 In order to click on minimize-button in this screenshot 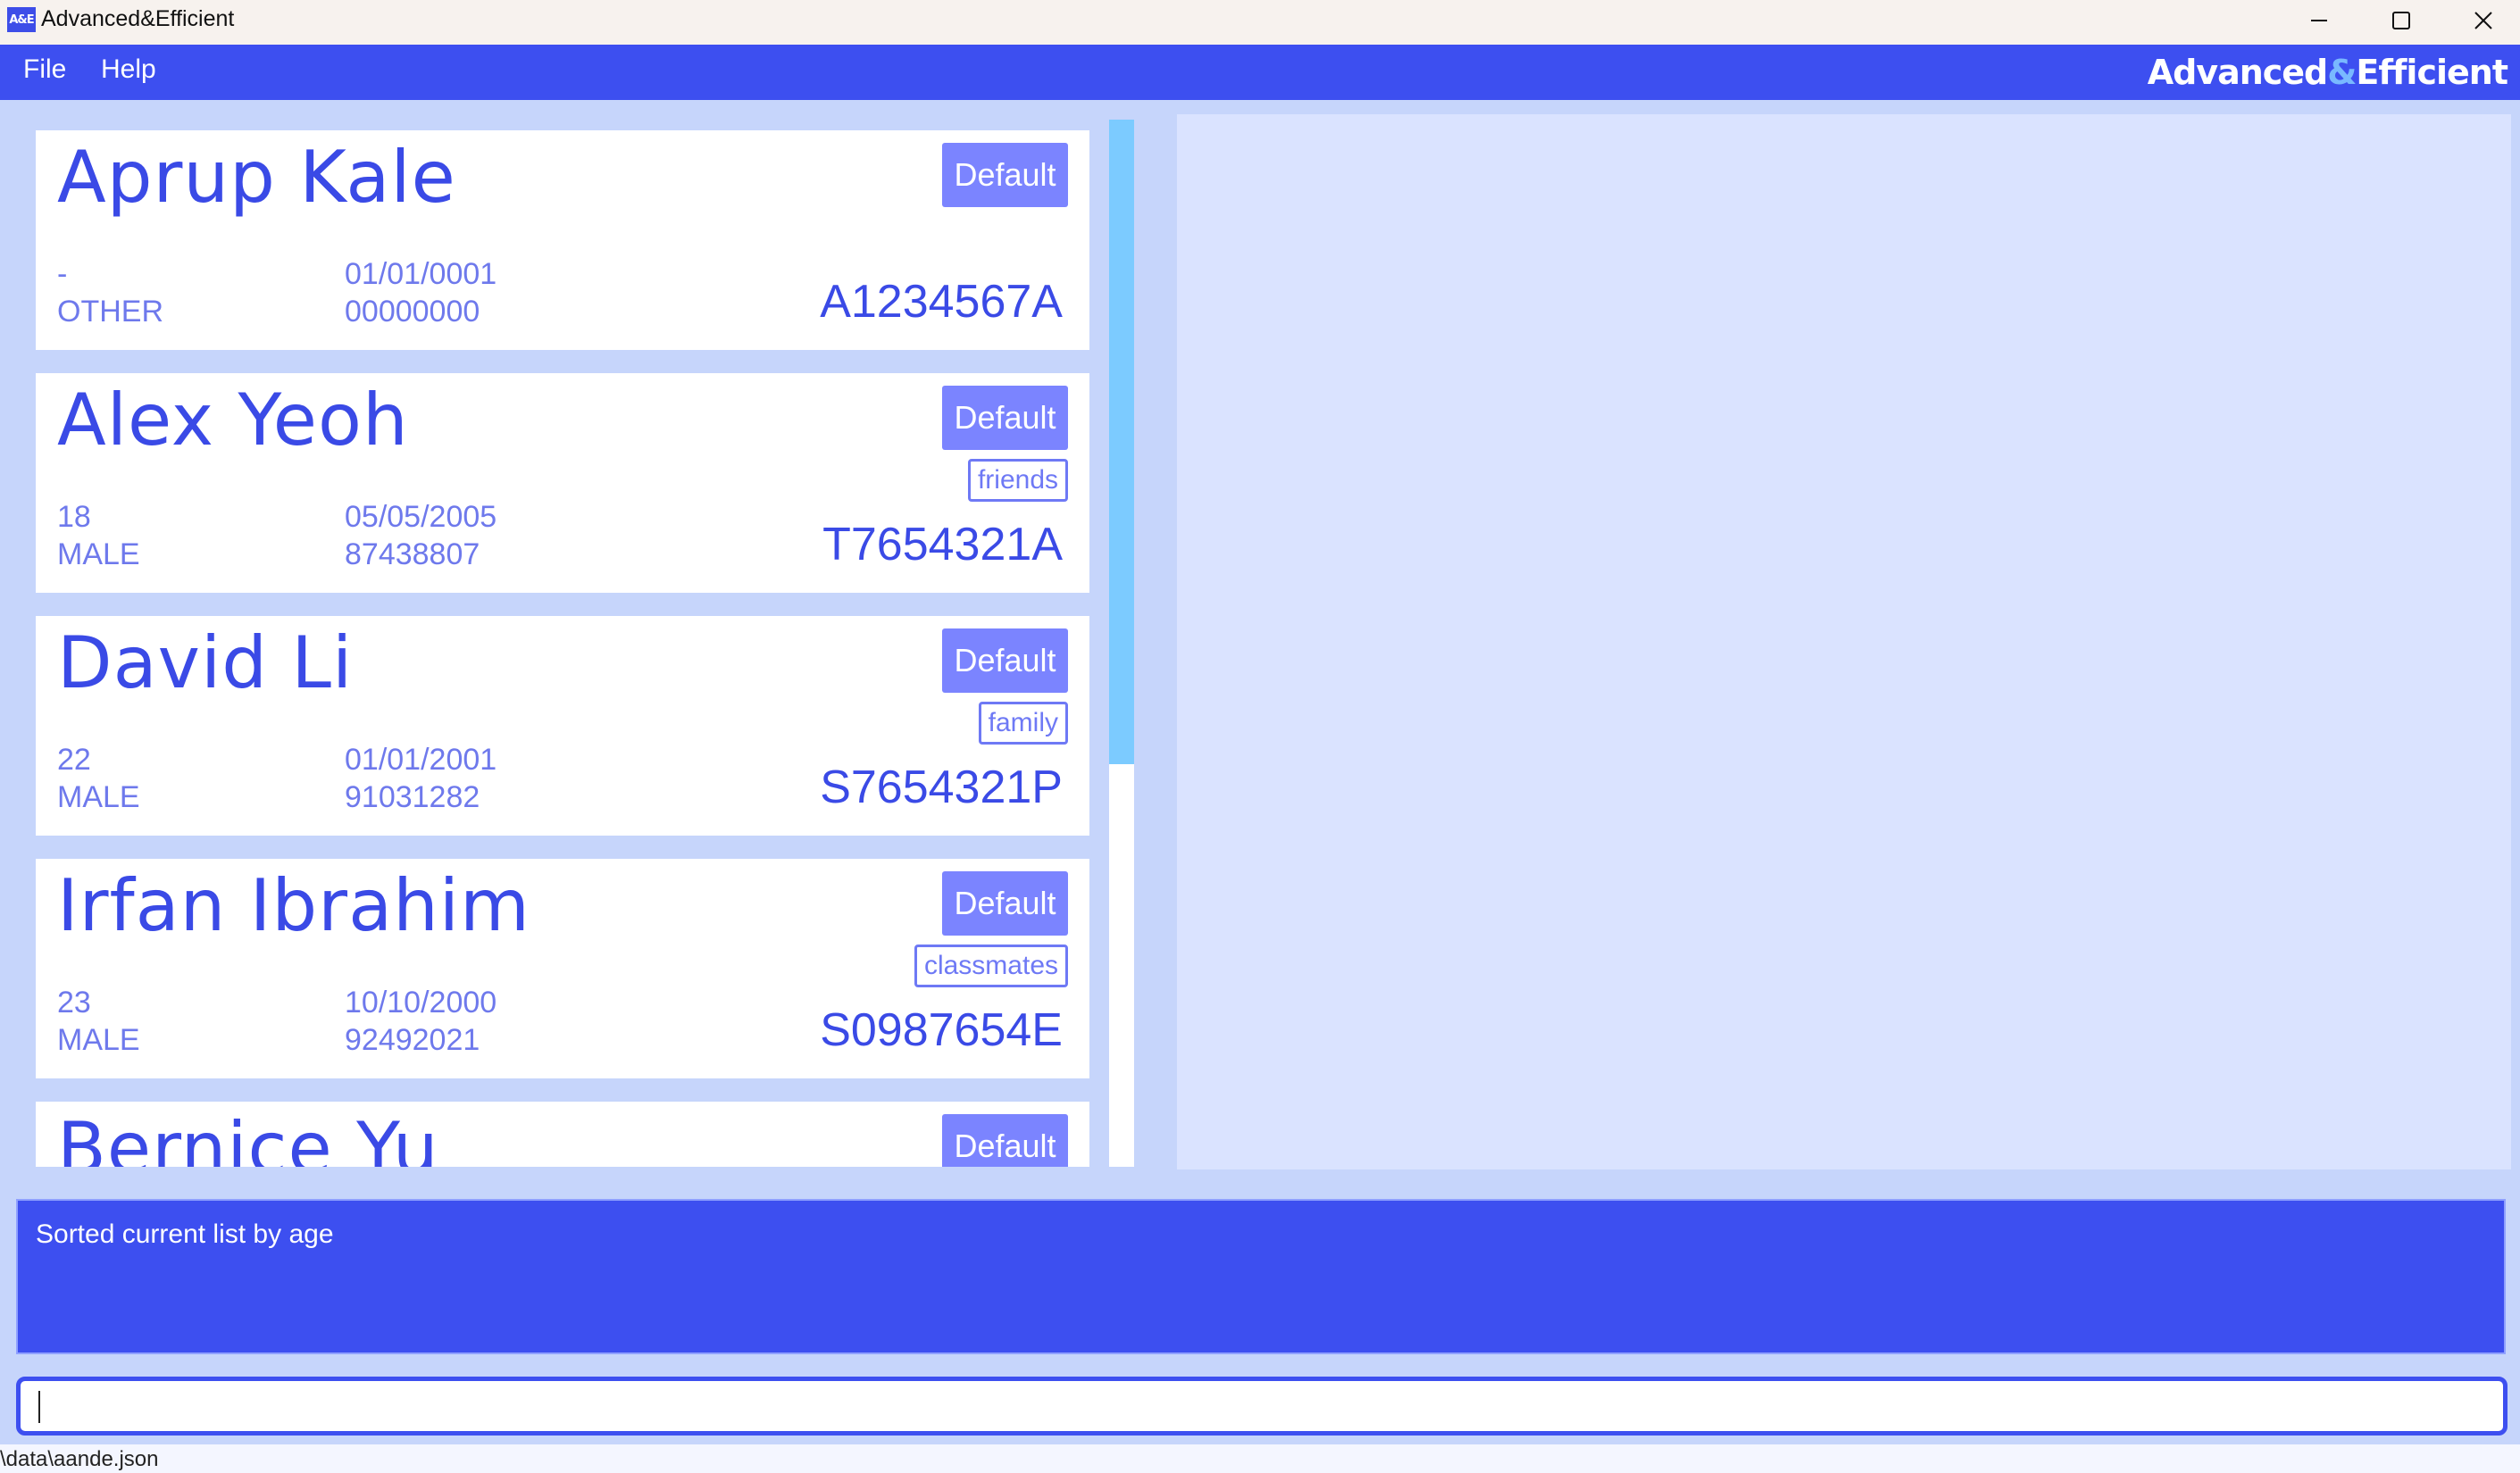, I will do `click(2319, 20)`.